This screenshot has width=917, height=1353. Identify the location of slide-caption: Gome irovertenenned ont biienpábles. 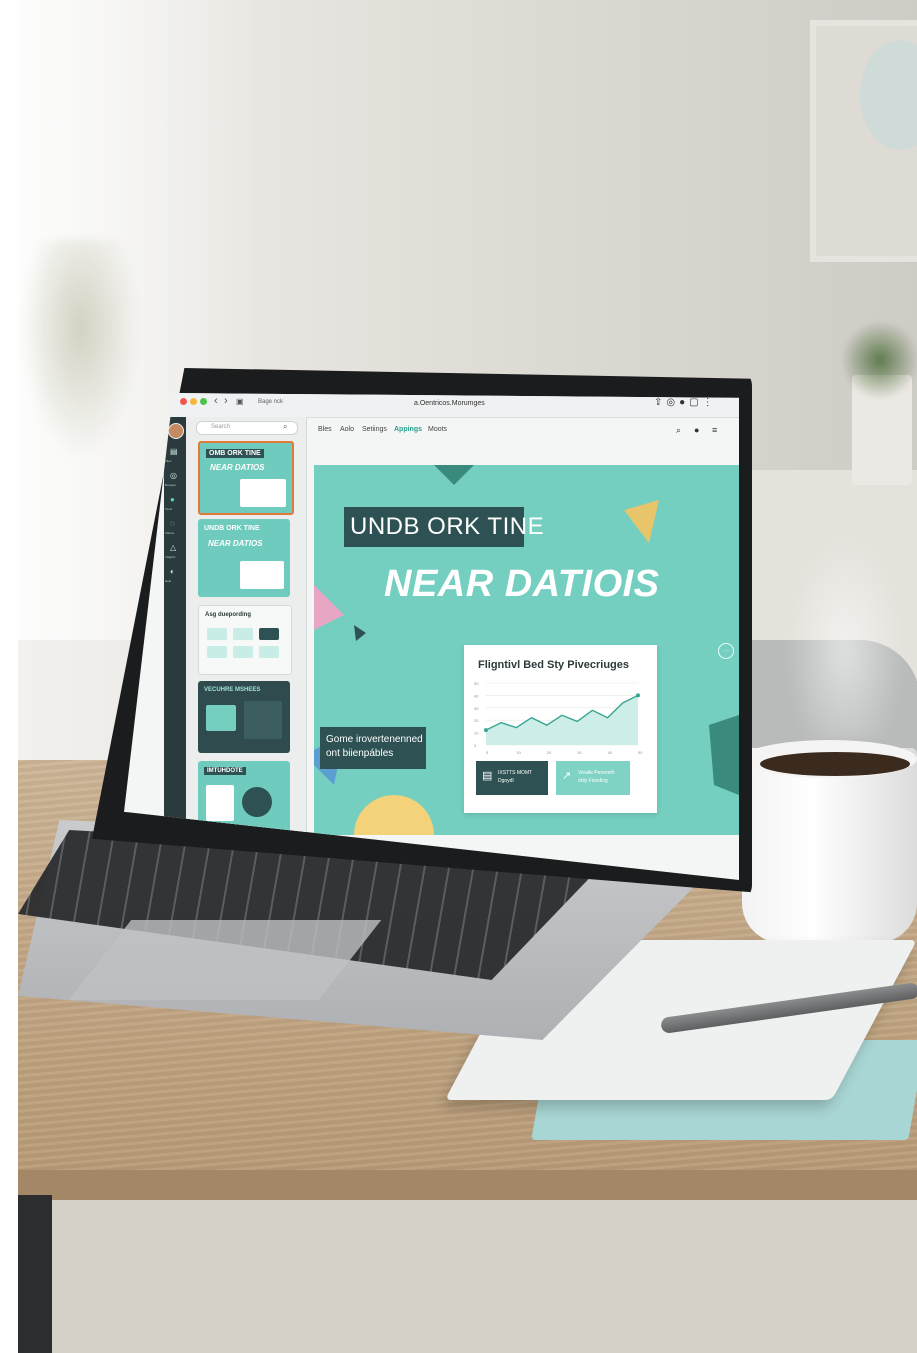
(373, 748).